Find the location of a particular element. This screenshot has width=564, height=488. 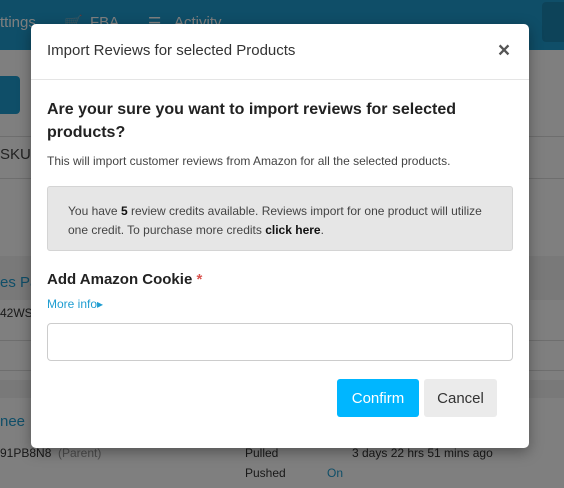

modal-header: Import Reviews for selected Products × is located at coordinates (280, 52).